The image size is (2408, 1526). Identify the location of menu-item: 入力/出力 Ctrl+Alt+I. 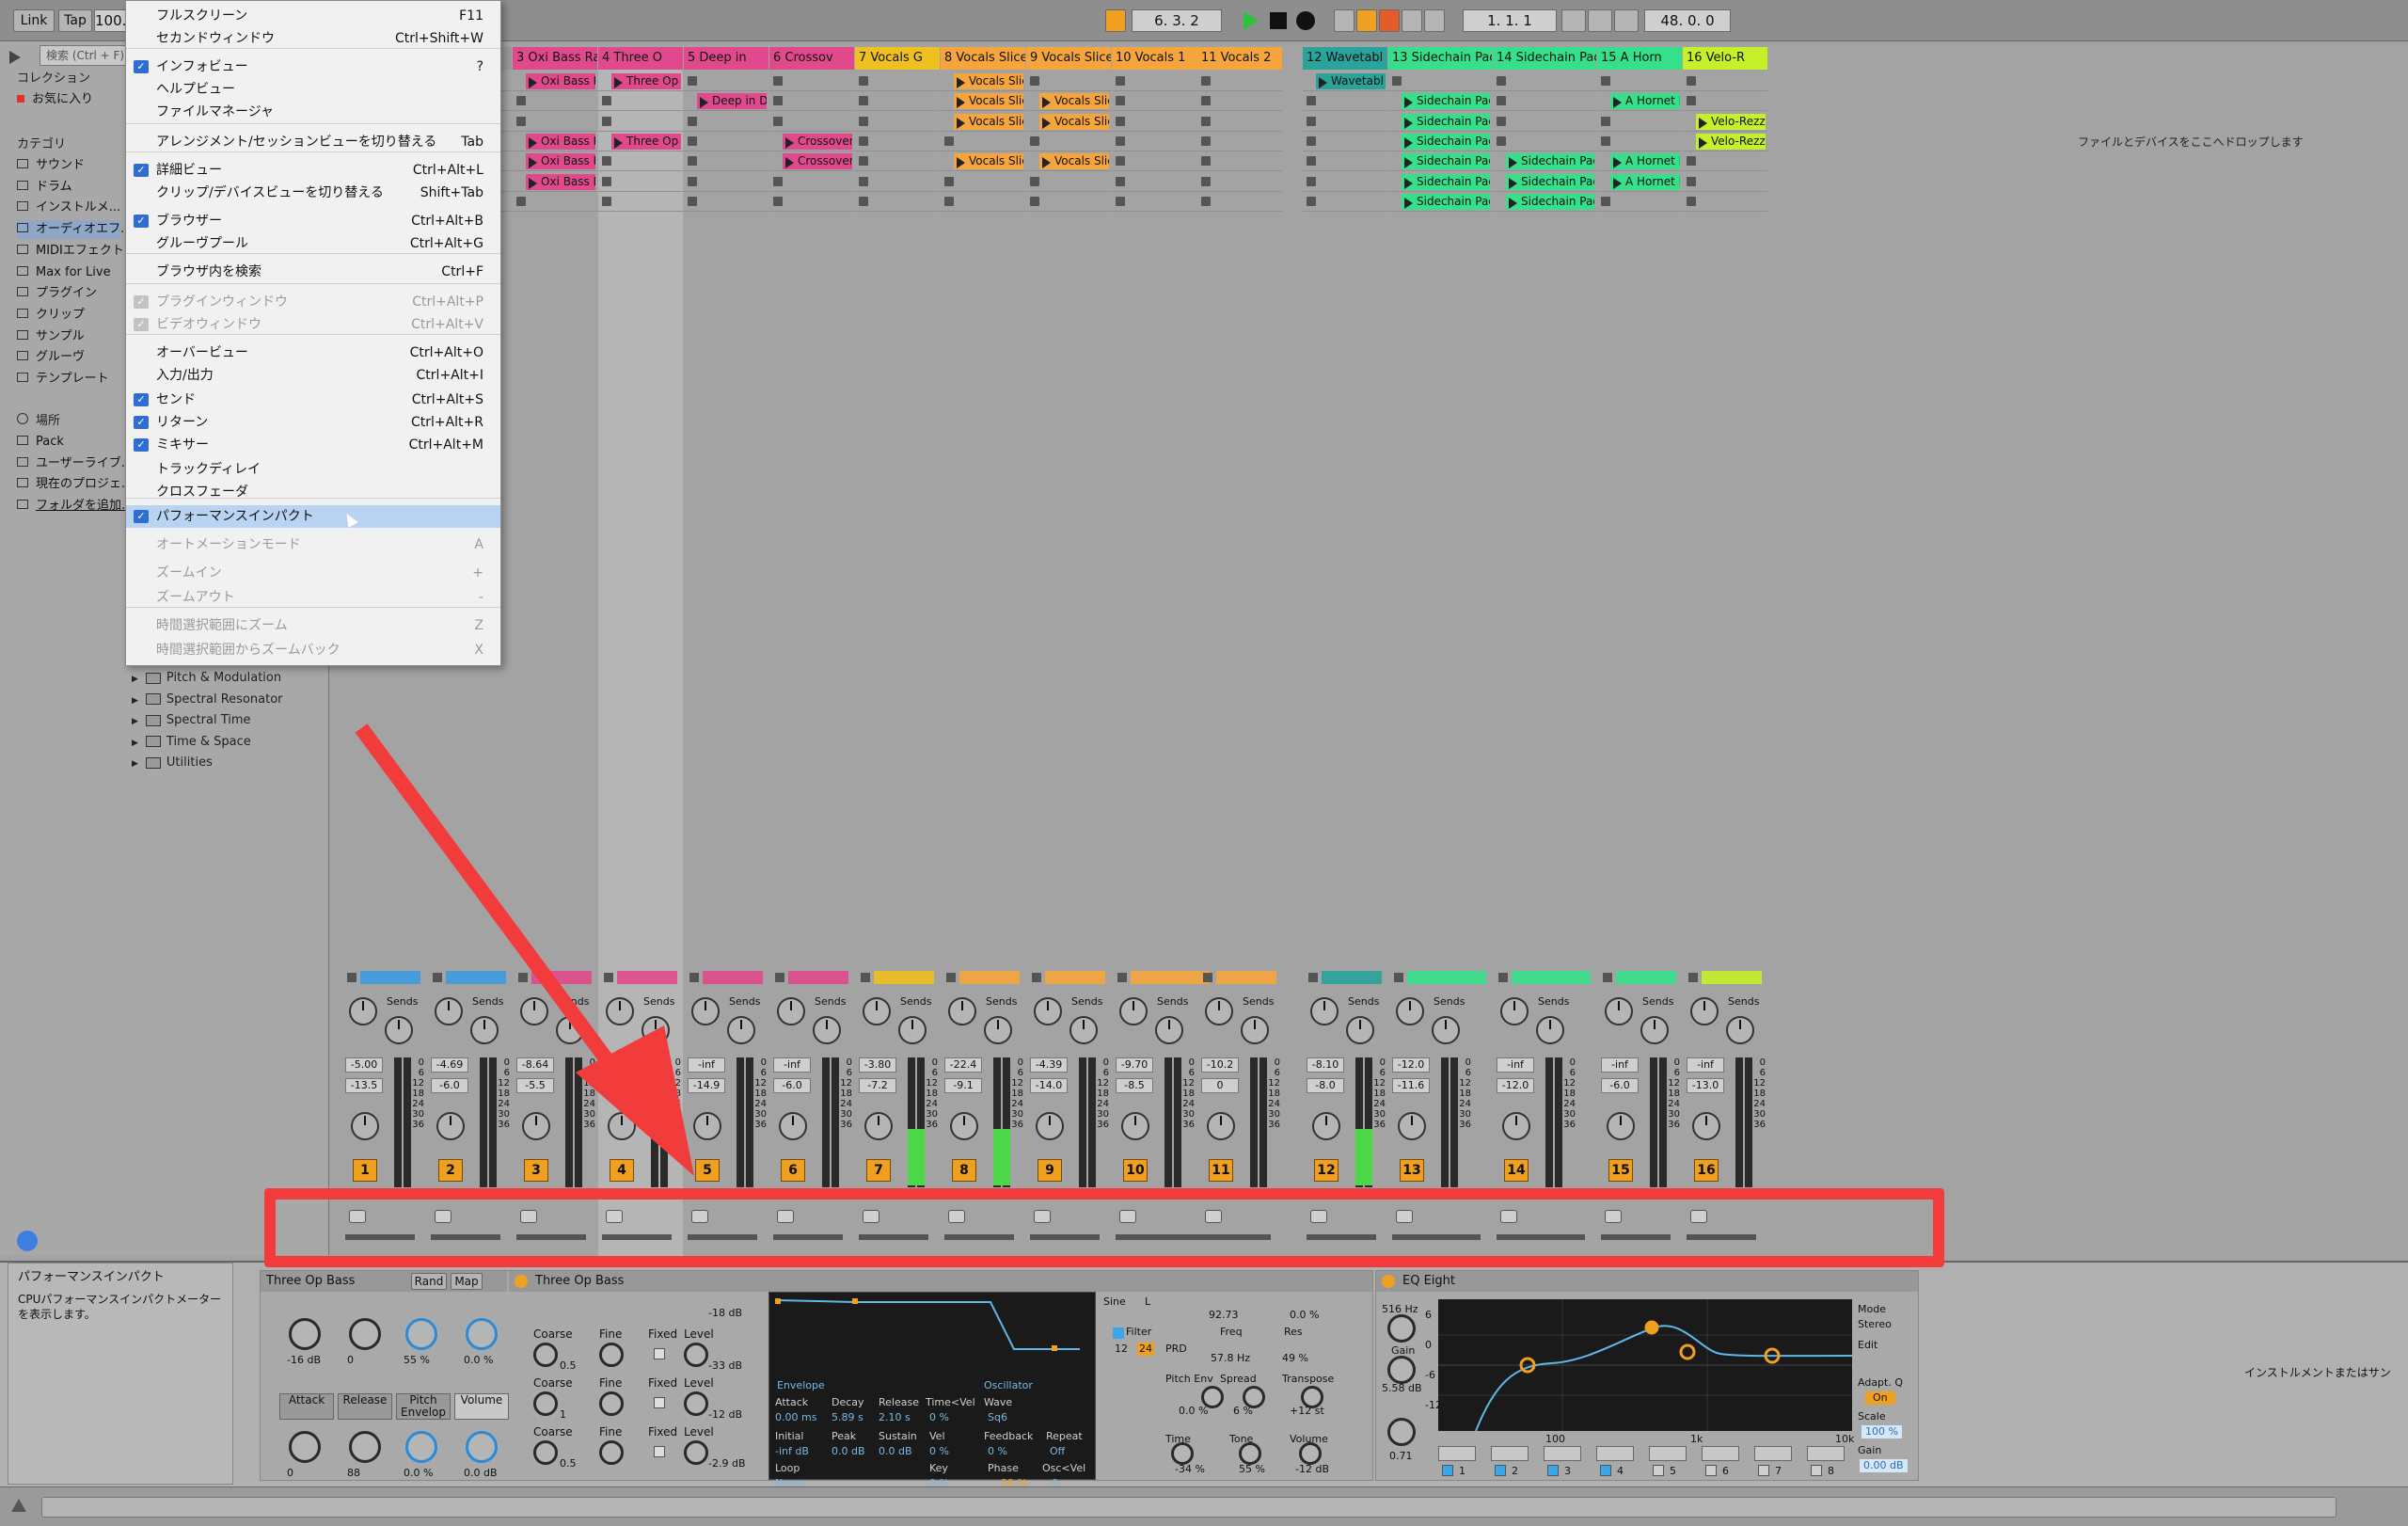
(313, 375).